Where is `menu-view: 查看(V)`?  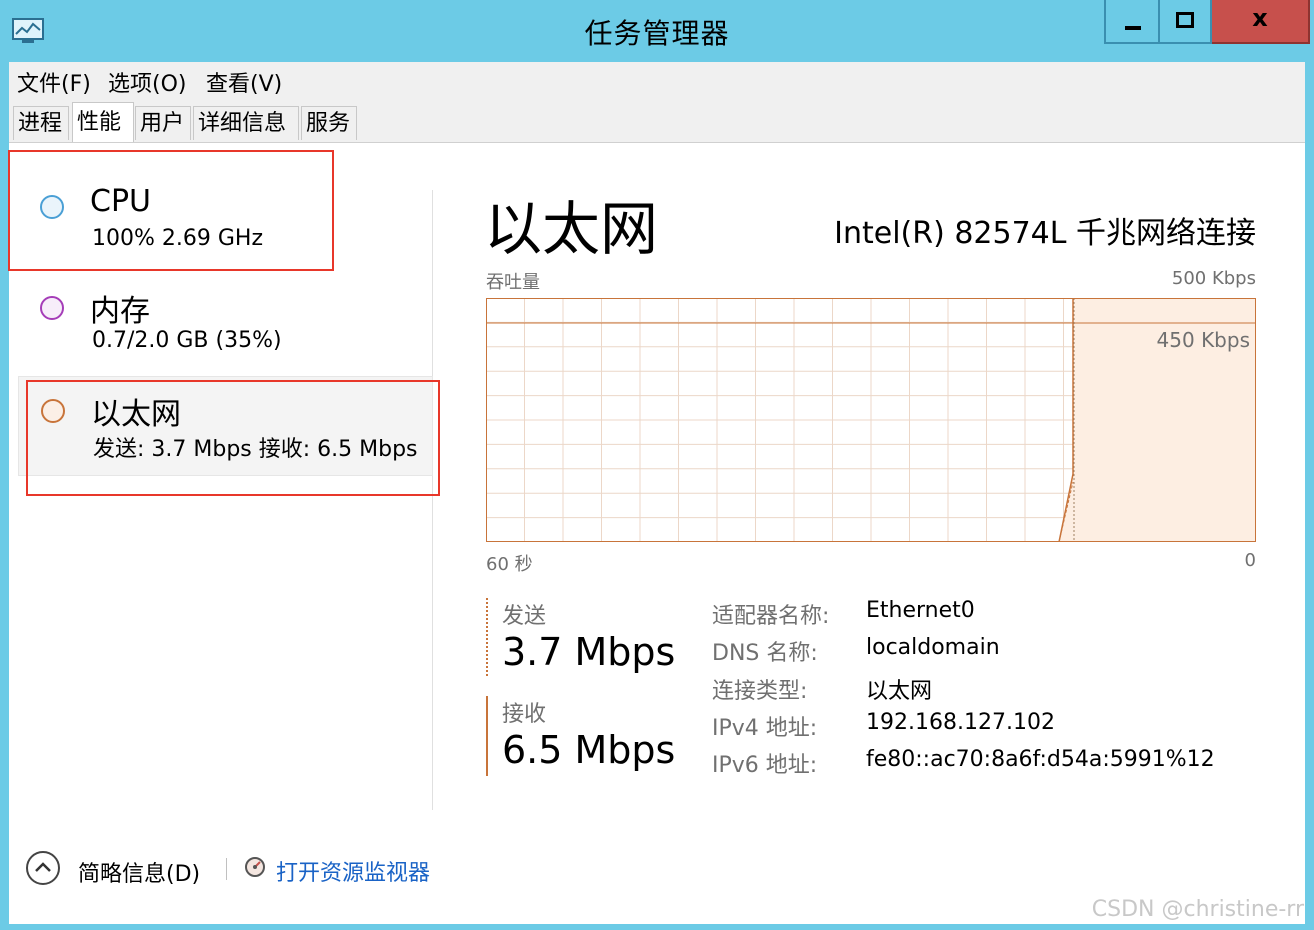
menu-view: 查看(V) is located at coordinates (244, 82).